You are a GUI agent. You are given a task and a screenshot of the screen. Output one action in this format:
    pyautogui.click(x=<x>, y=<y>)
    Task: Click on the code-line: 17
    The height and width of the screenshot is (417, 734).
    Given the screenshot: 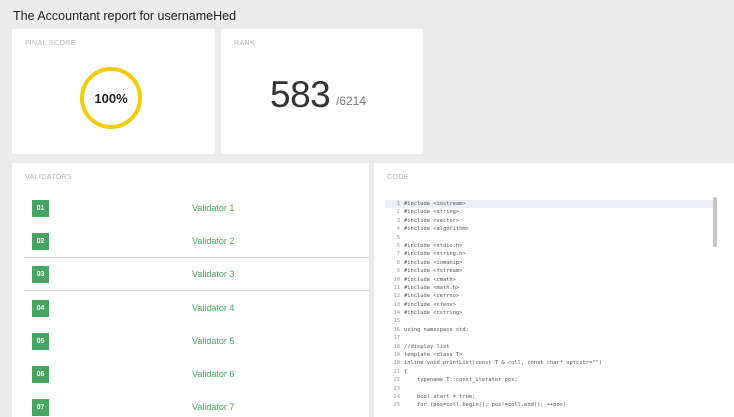 What is the action you would take?
    pyautogui.click(x=550, y=338)
    